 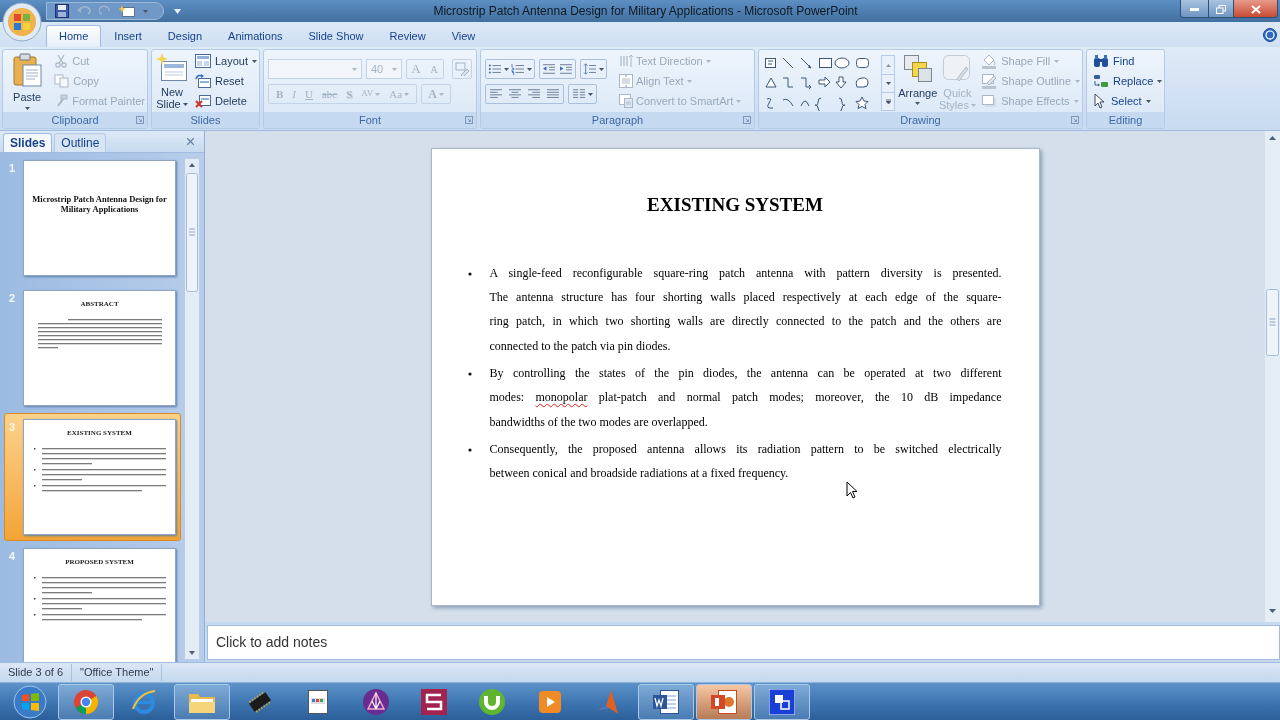 What do you see at coordinates (1101, 81) in the screenshot?
I see `replace-icon` at bounding box center [1101, 81].